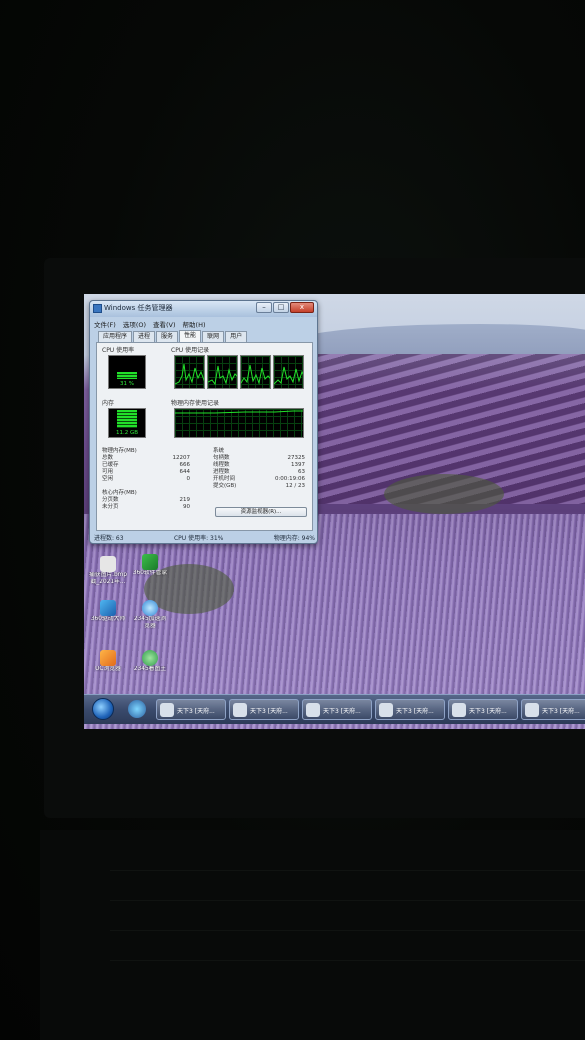 Image resolution: width=585 pixels, height=1040 pixels. Describe the element at coordinates (109, 538) in the screenshot. I see `status-processes: 进程数: 63` at that location.